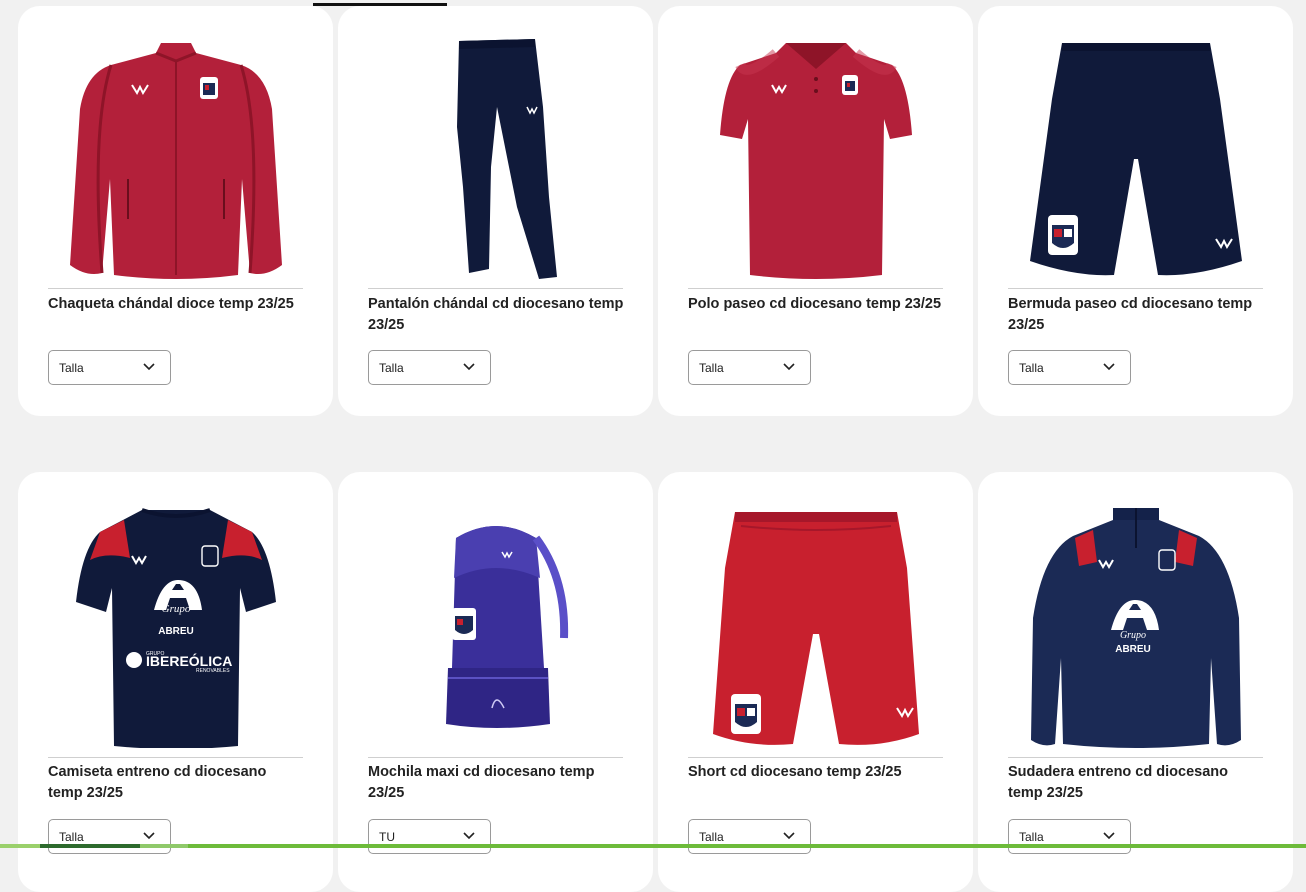 This screenshot has width=1306, height=892. What do you see at coordinates (496, 315) in the screenshot?
I see `product-title: Pantalón chándal cd diocesano temp 23/25` at bounding box center [496, 315].